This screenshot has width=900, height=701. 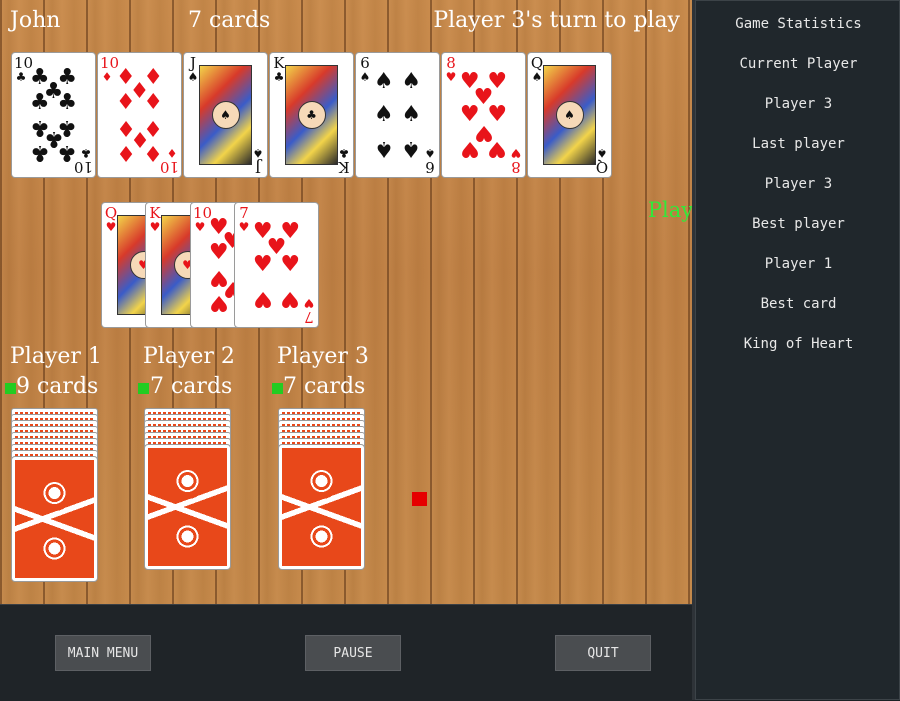 I want to click on best-card-value: King of Heart, so click(x=798, y=344).